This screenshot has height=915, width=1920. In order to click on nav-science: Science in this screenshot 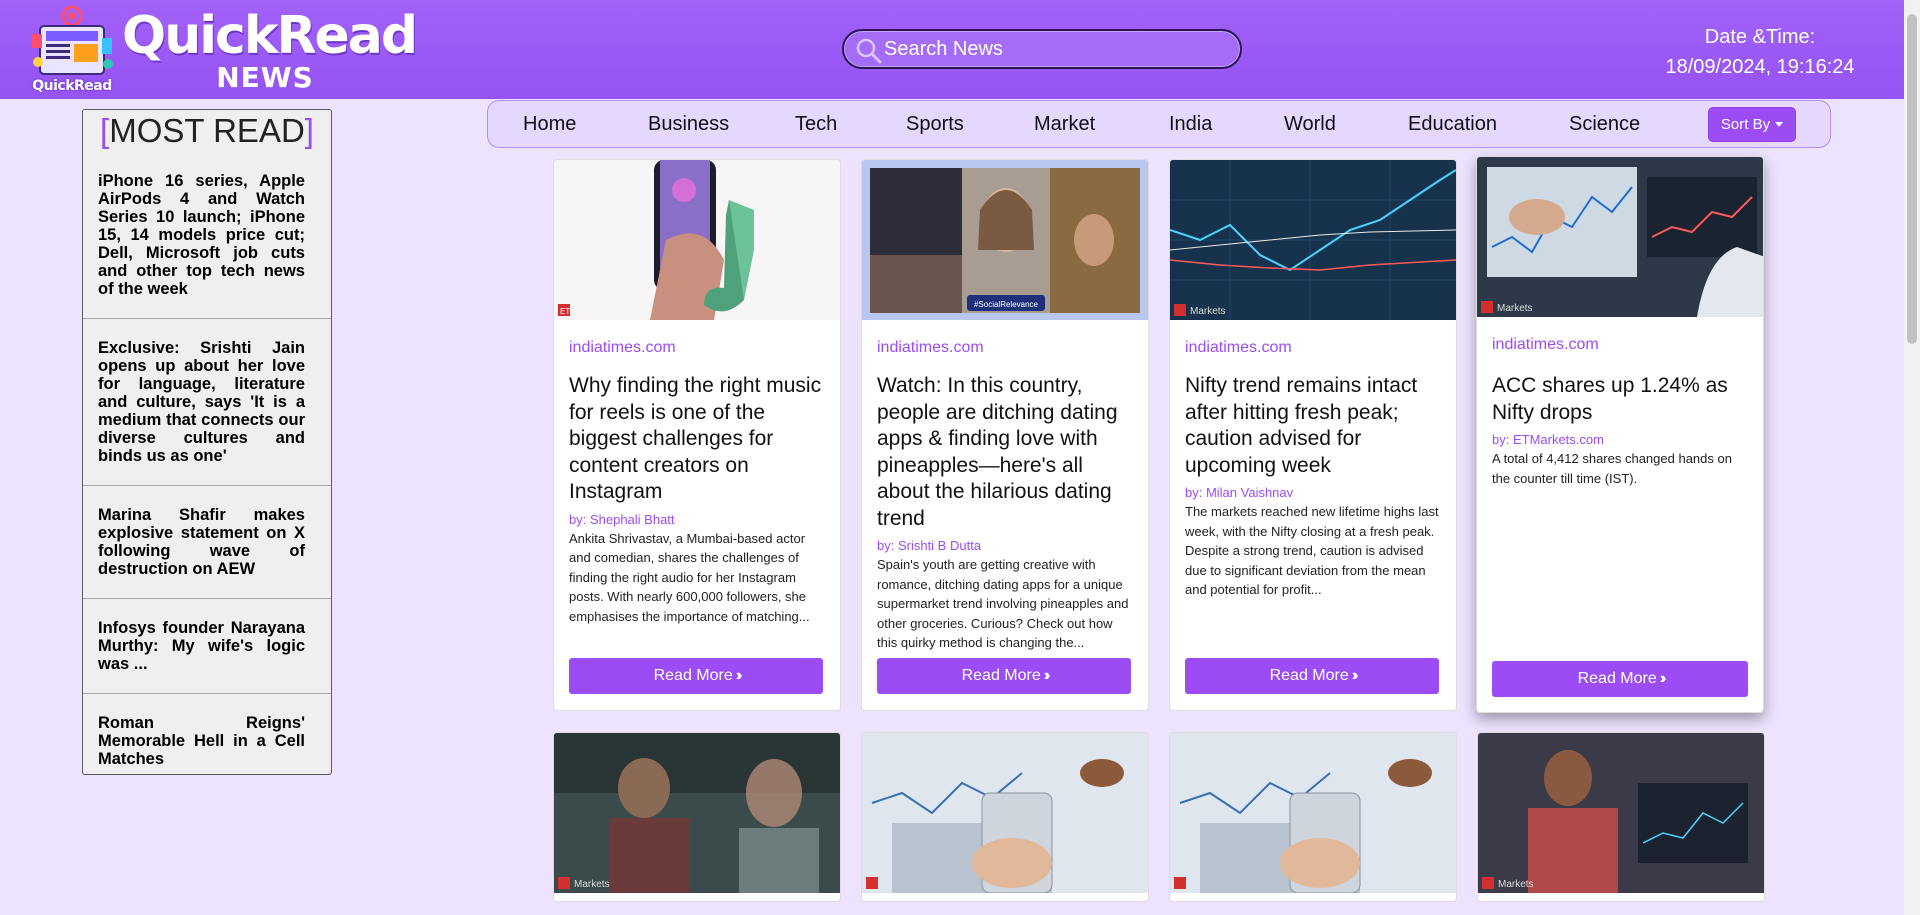, I will do `click(1604, 124)`.